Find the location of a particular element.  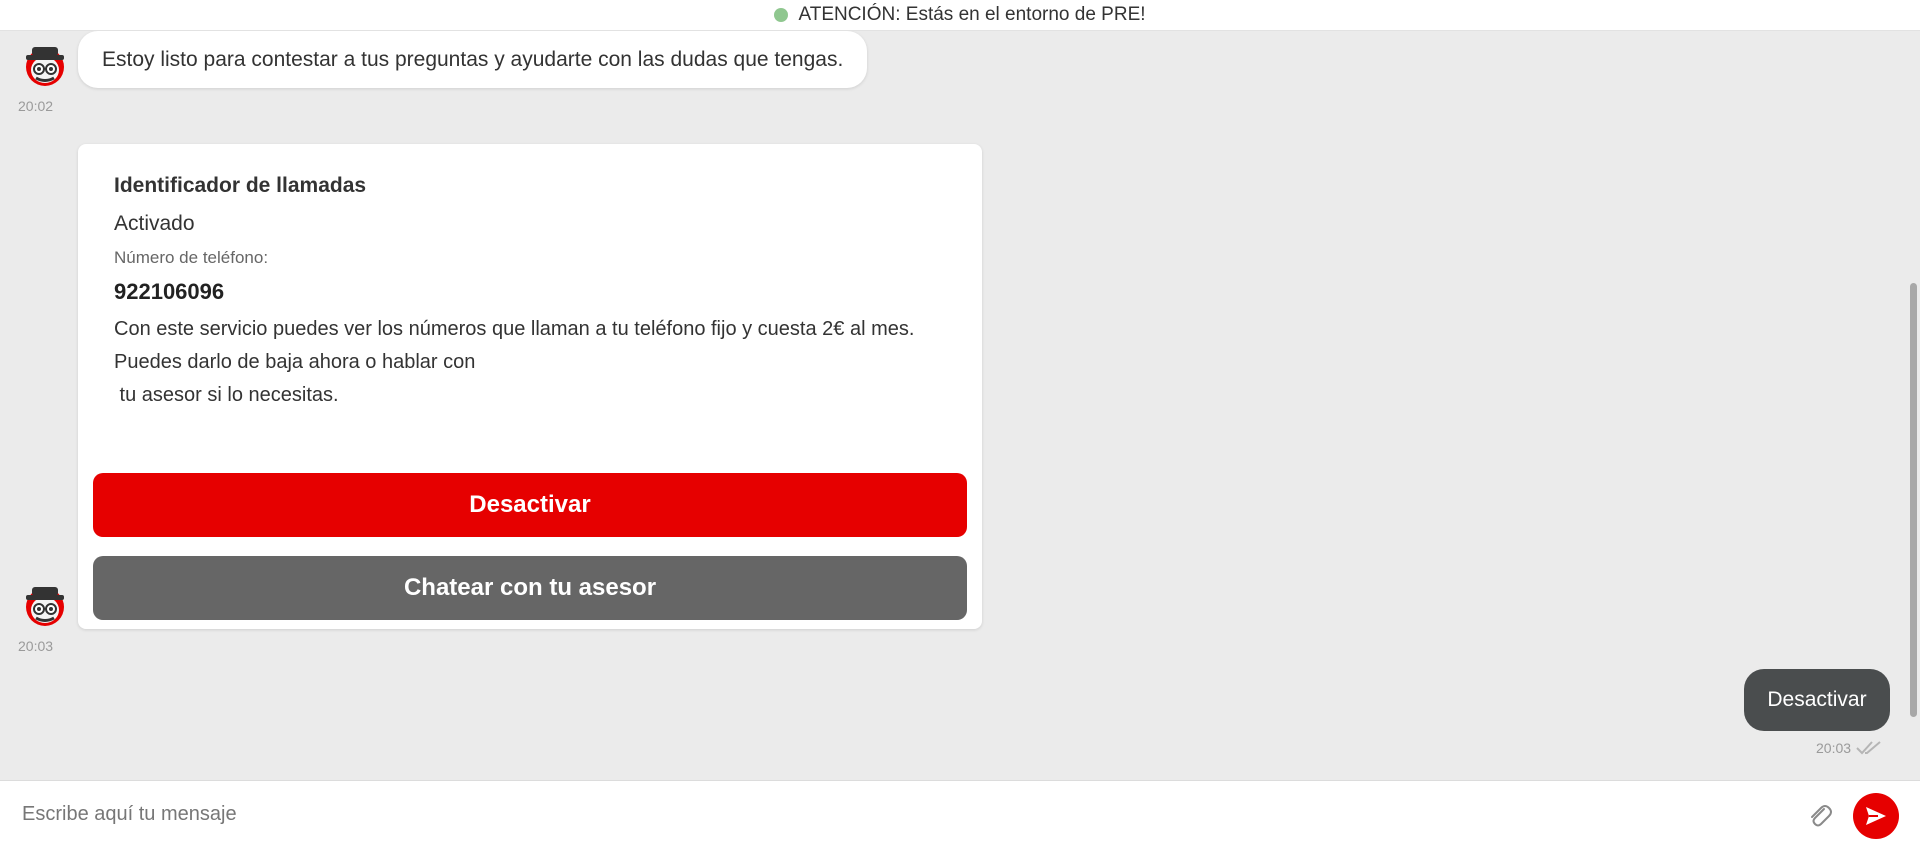

service-status: Activado is located at coordinates (154, 223).